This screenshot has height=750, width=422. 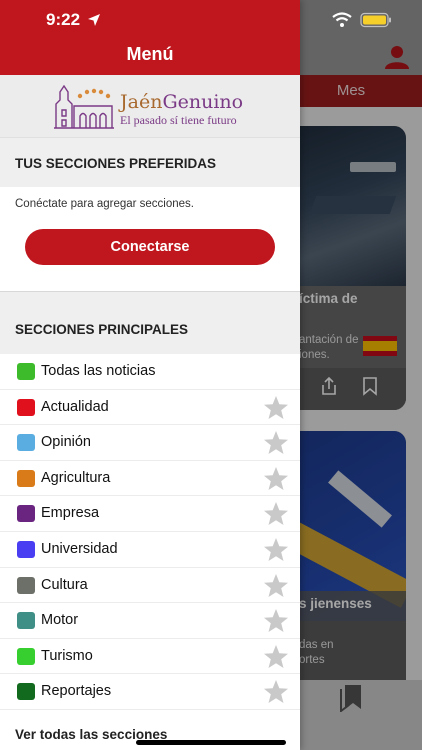 I want to click on section-label: Universidad, so click(x=79, y=548).